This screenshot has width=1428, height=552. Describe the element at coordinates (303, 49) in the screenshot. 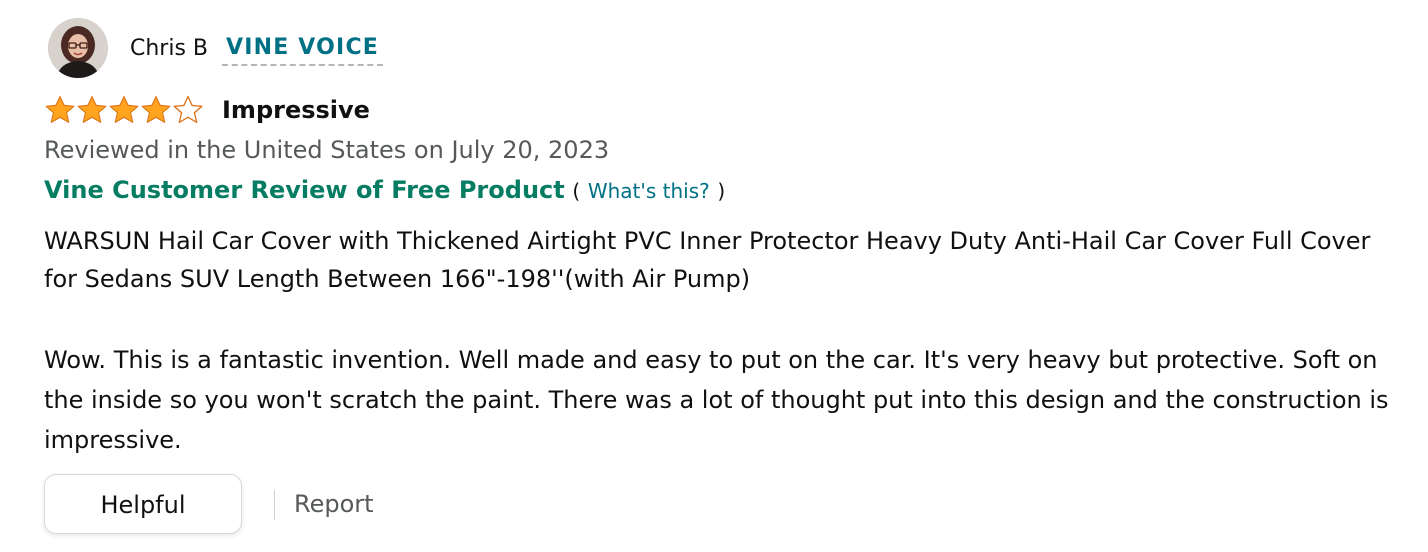

I see `vine-voice-badge: VINE VOICE` at that location.